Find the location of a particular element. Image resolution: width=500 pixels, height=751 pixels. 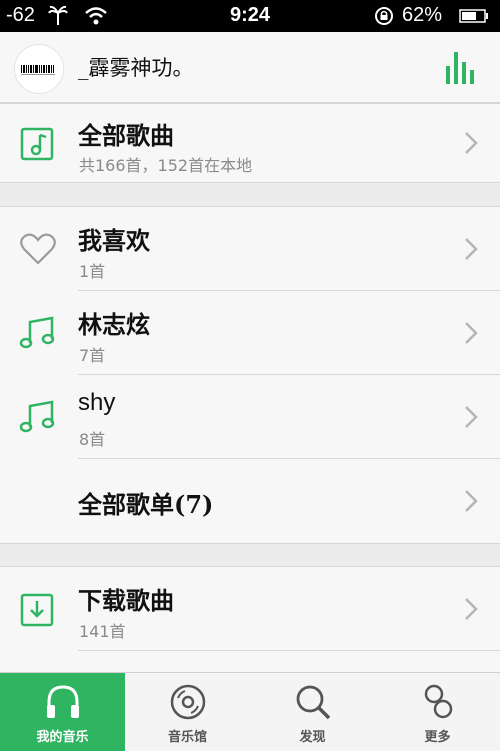

tab-music-hall: 音乐馆 is located at coordinates (187, 712).